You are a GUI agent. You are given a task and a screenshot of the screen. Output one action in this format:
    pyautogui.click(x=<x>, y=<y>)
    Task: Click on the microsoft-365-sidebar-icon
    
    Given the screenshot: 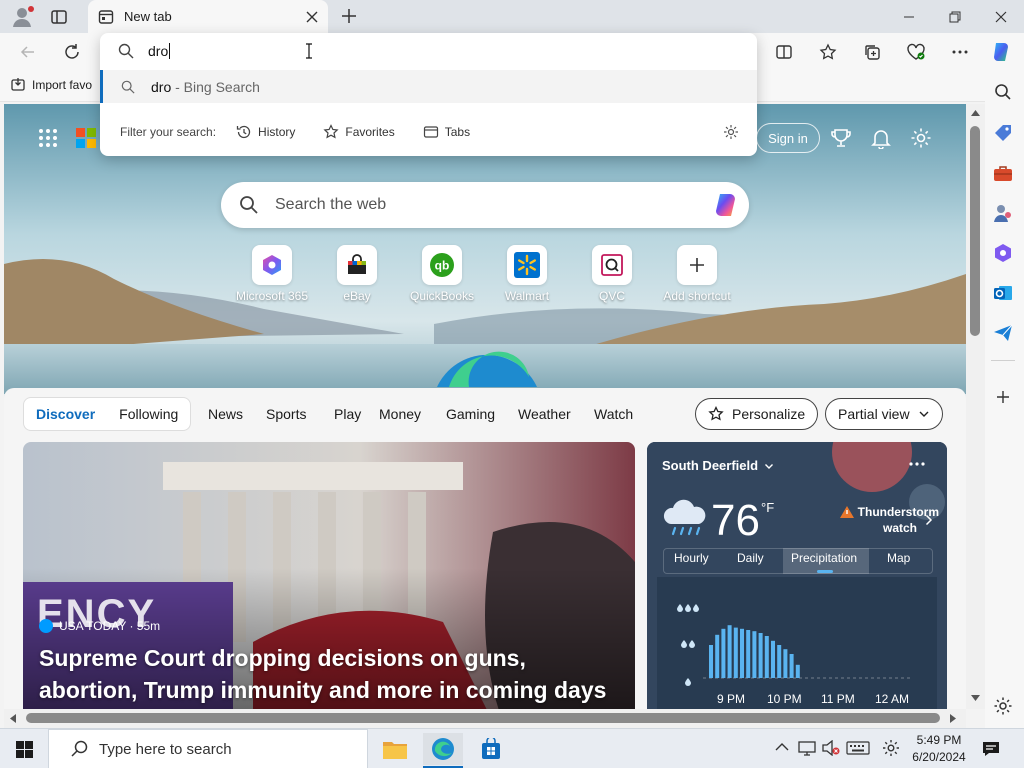 What is the action you would take?
    pyautogui.click(x=1003, y=253)
    